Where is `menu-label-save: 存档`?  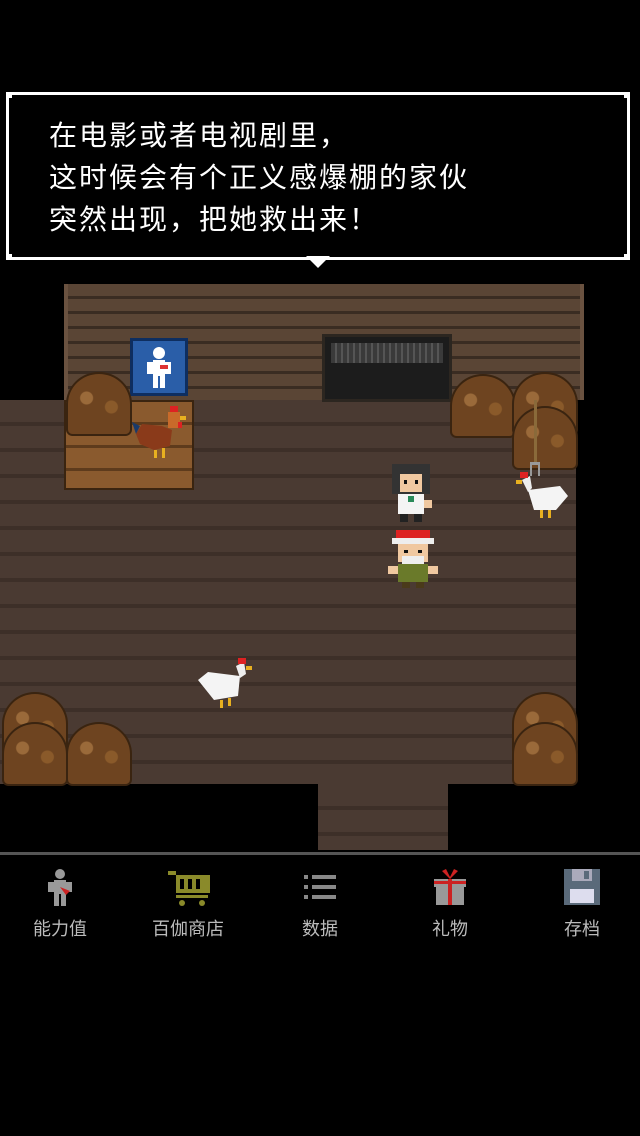
menu-label-save: 存档 is located at coordinates (582, 929).